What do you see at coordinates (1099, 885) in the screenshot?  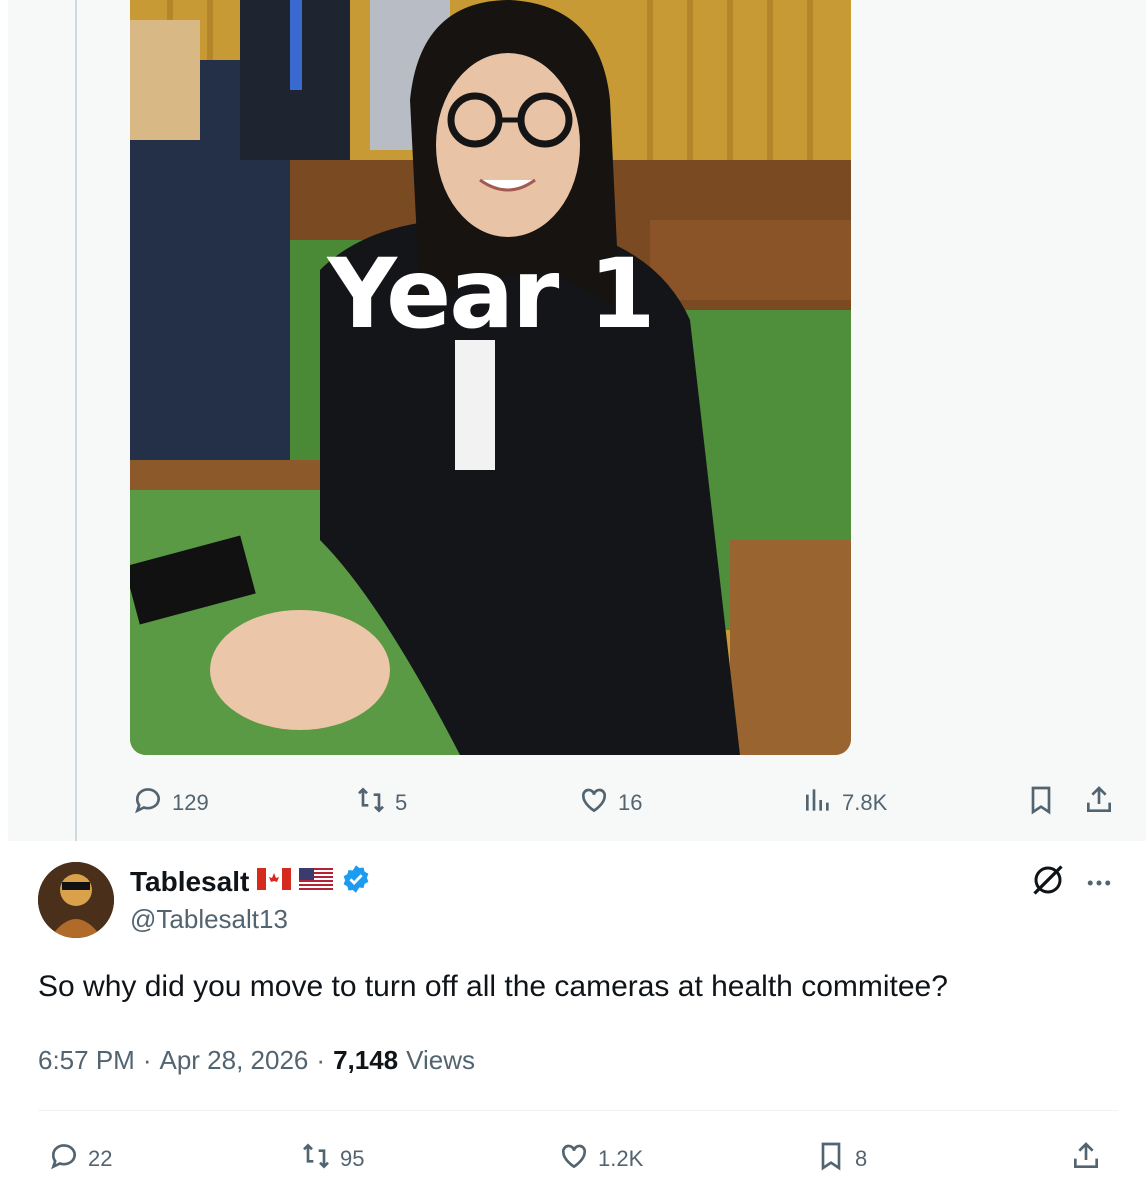 I see `more-options-icon` at bounding box center [1099, 885].